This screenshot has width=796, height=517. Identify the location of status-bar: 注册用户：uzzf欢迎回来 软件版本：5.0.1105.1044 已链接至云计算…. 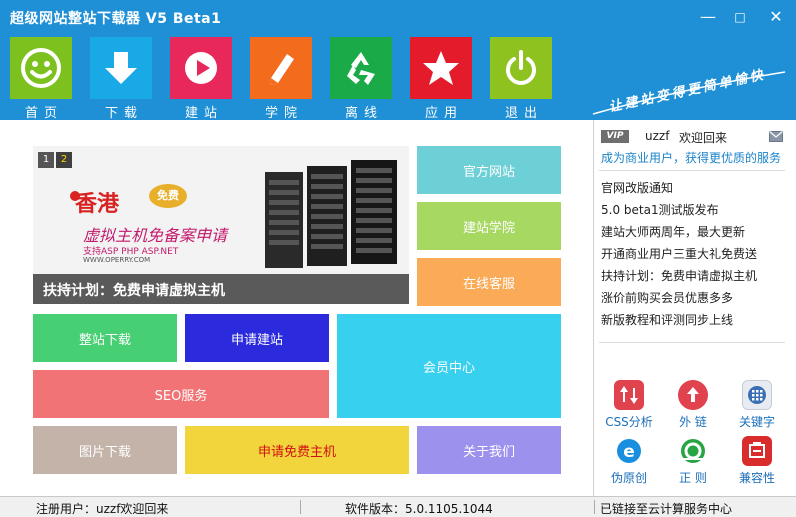
(398, 506).